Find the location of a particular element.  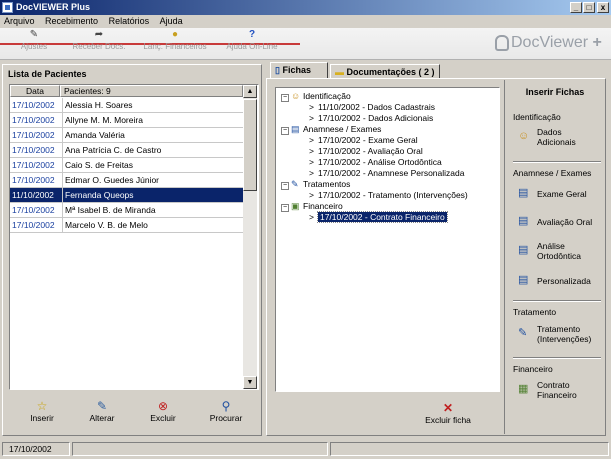

inserir-ficha-item: ☺ Dados Adicionais is located at coordinates (560, 138).